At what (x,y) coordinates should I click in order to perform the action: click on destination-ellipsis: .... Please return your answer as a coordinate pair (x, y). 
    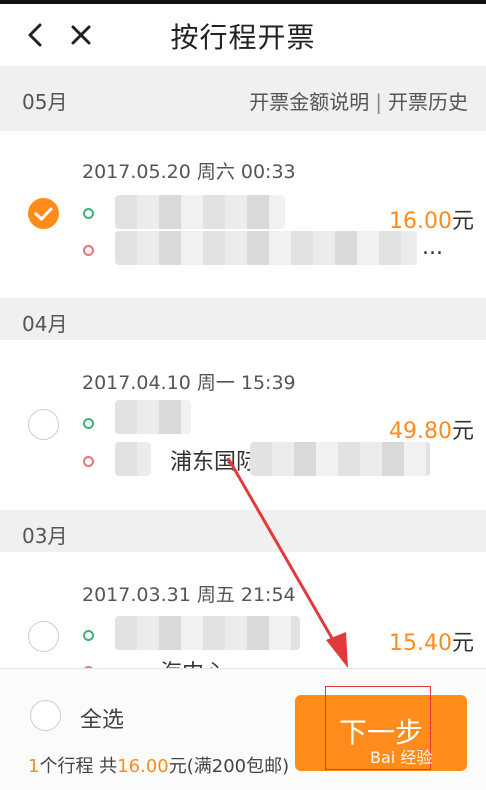
    Looking at the image, I should click on (432, 247).